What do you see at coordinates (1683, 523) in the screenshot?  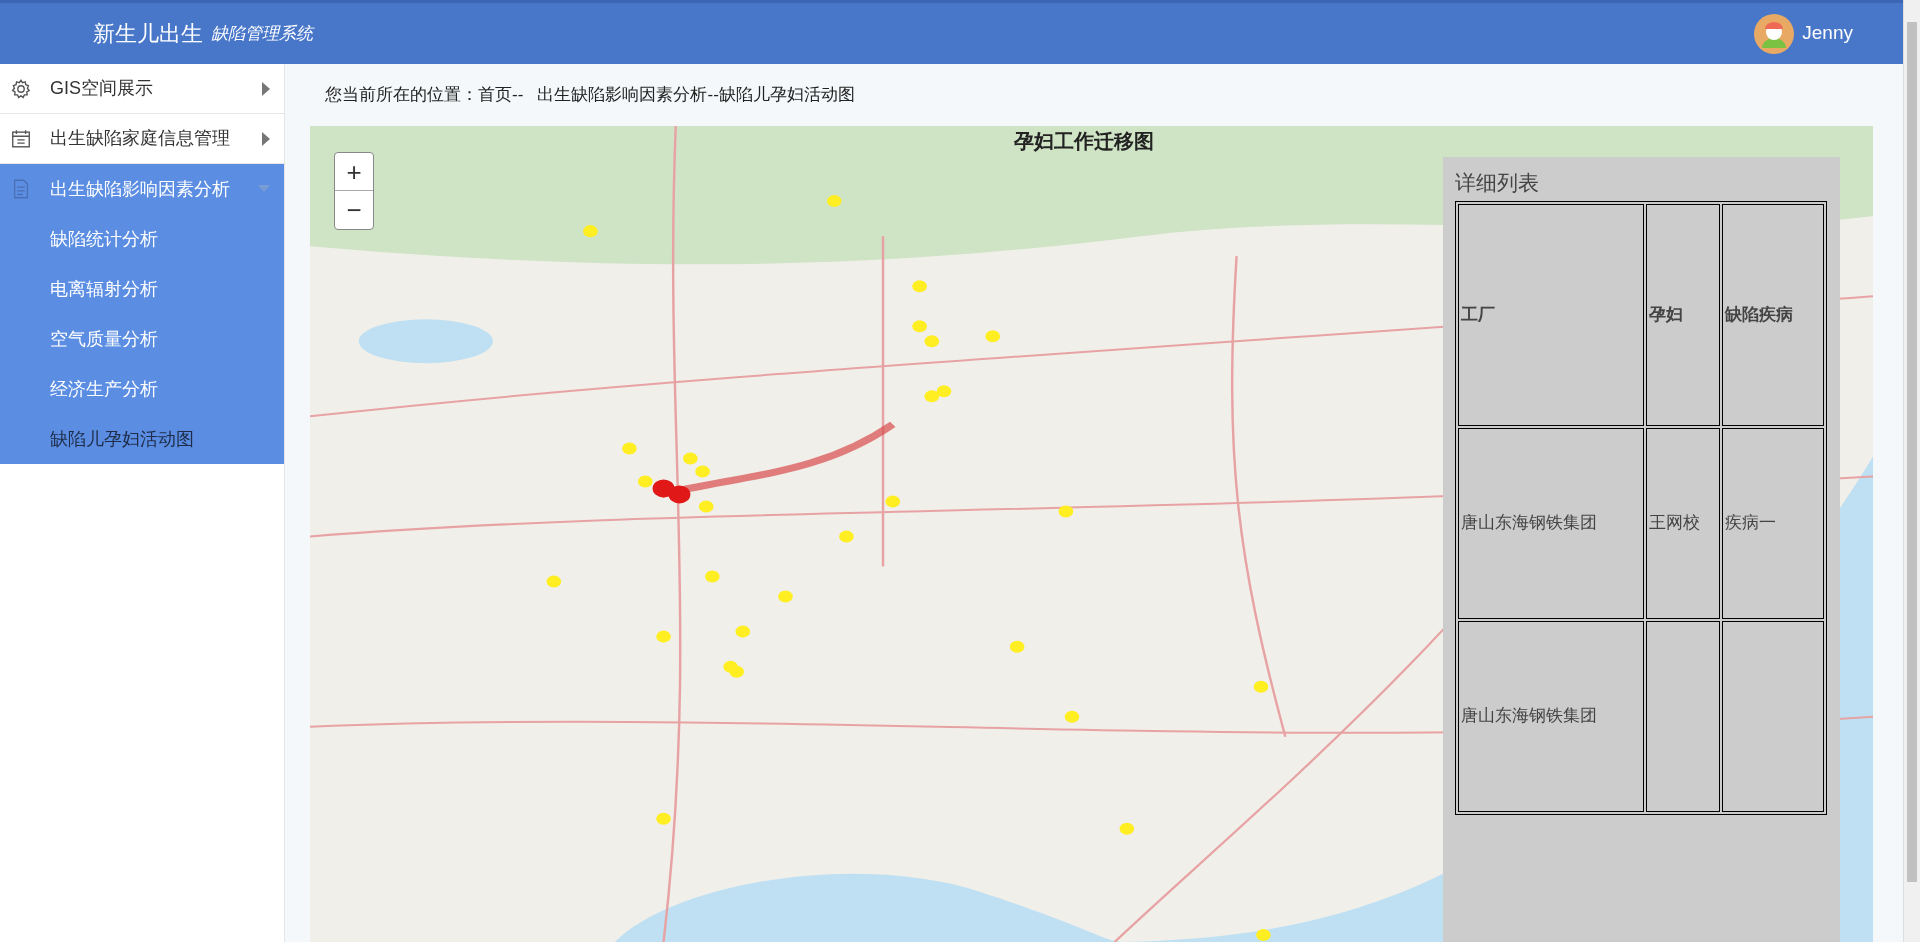 I see `table-cell: 王网校` at bounding box center [1683, 523].